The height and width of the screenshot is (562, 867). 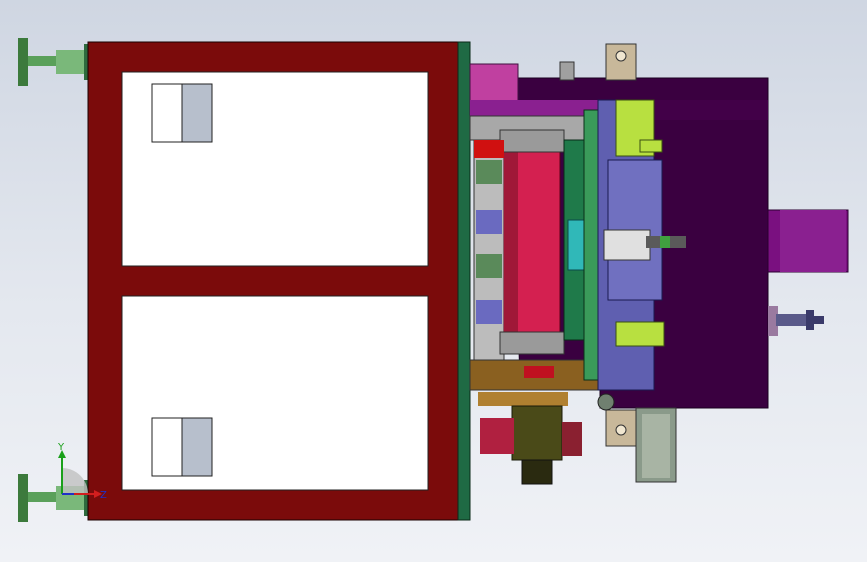 I want to click on lime-block-bottom, so click(x=640, y=334).